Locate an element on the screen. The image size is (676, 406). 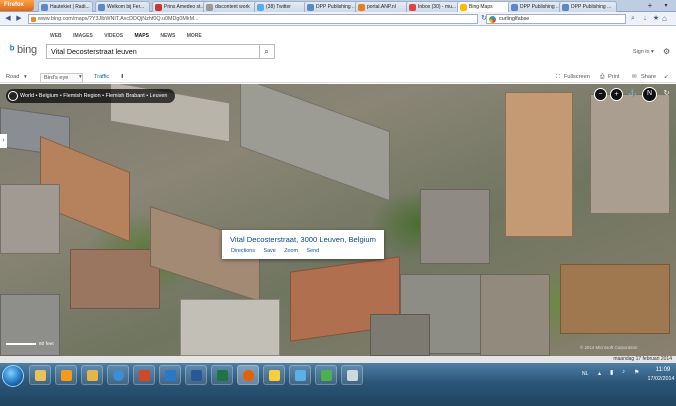
nav-link-images: IMAGES is located at coordinates (83, 36).